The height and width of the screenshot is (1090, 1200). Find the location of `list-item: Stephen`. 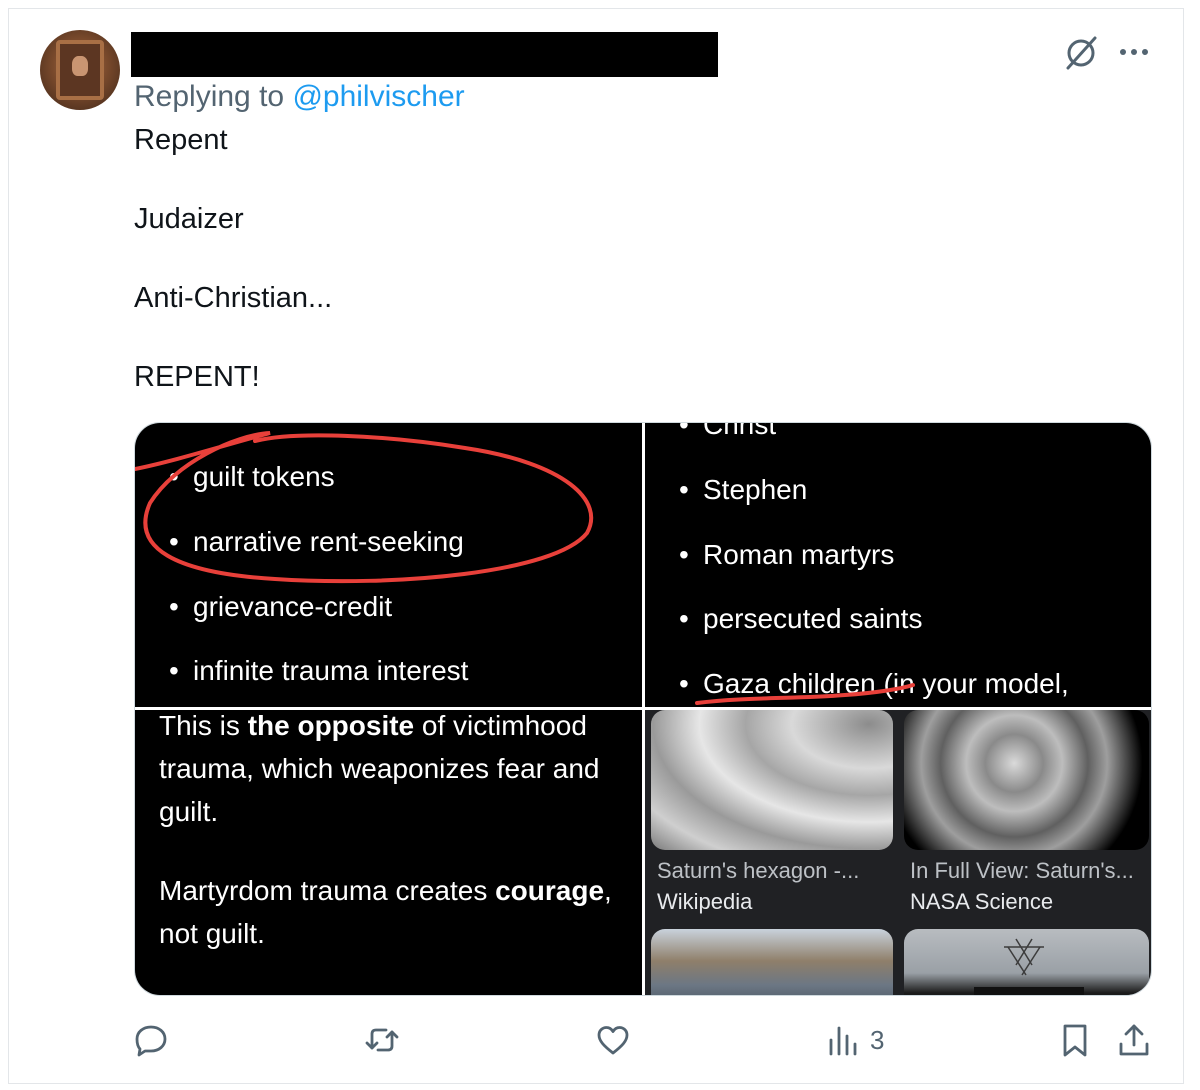

list-item: Stephen is located at coordinates (743, 490).